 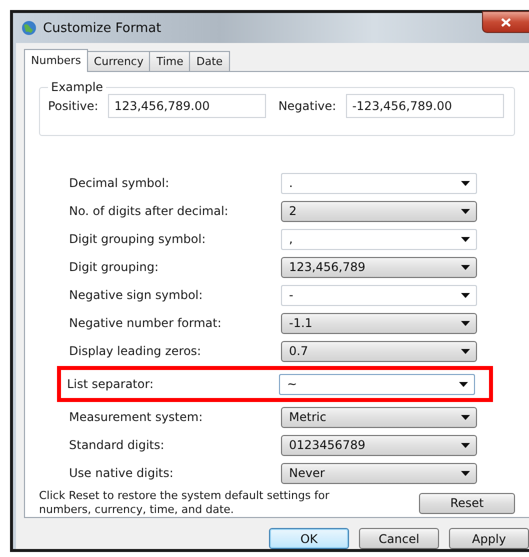 What do you see at coordinates (114, 267) in the screenshot?
I see `setting-label: Digit grouping:` at bounding box center [114, 267].